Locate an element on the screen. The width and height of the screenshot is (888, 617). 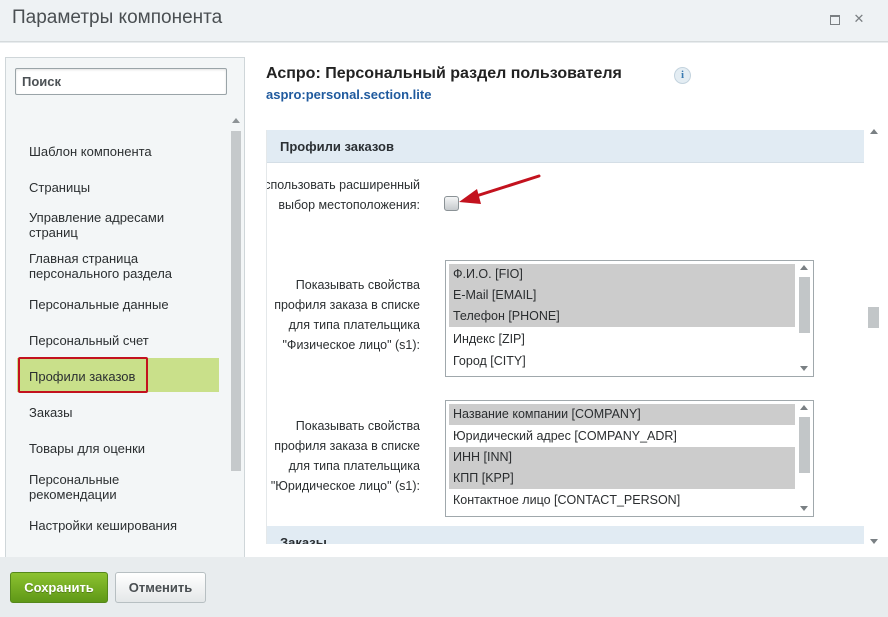
component-title: Аспро: Персональный раздел пользователя is located at coordinates (444, 73).